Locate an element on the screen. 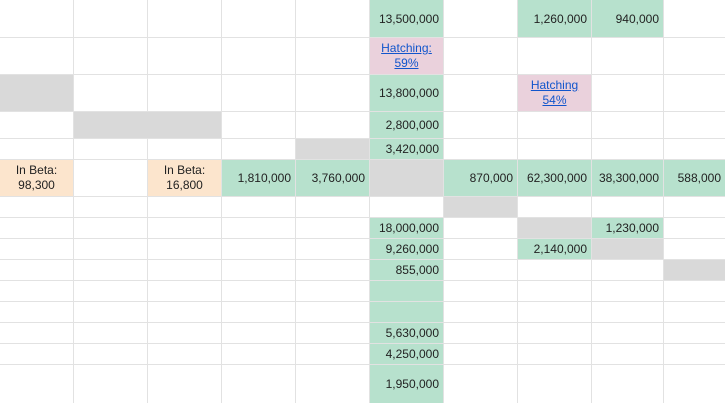 Image resolution: width=725 pixels, height=403 pixels. cell-text: 3,760,000 is located at coordinates (338, 178).